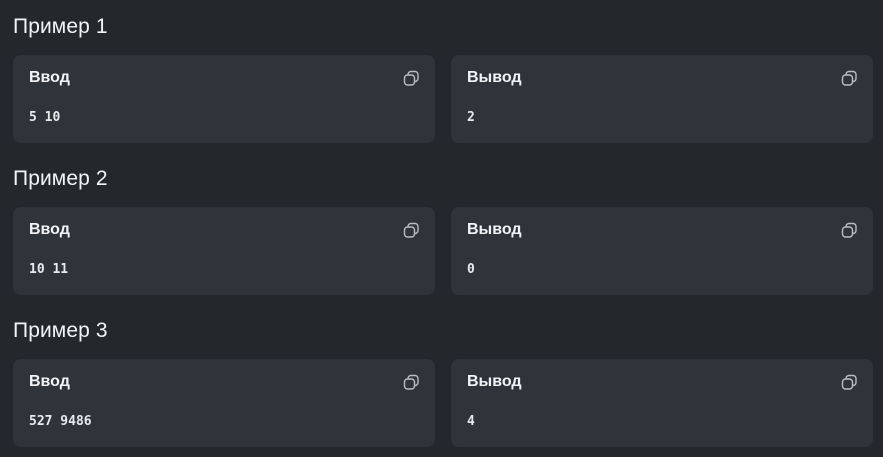 This screenshot has height=457, width=883. I want to click on output-value: 2, so click(471, 117).